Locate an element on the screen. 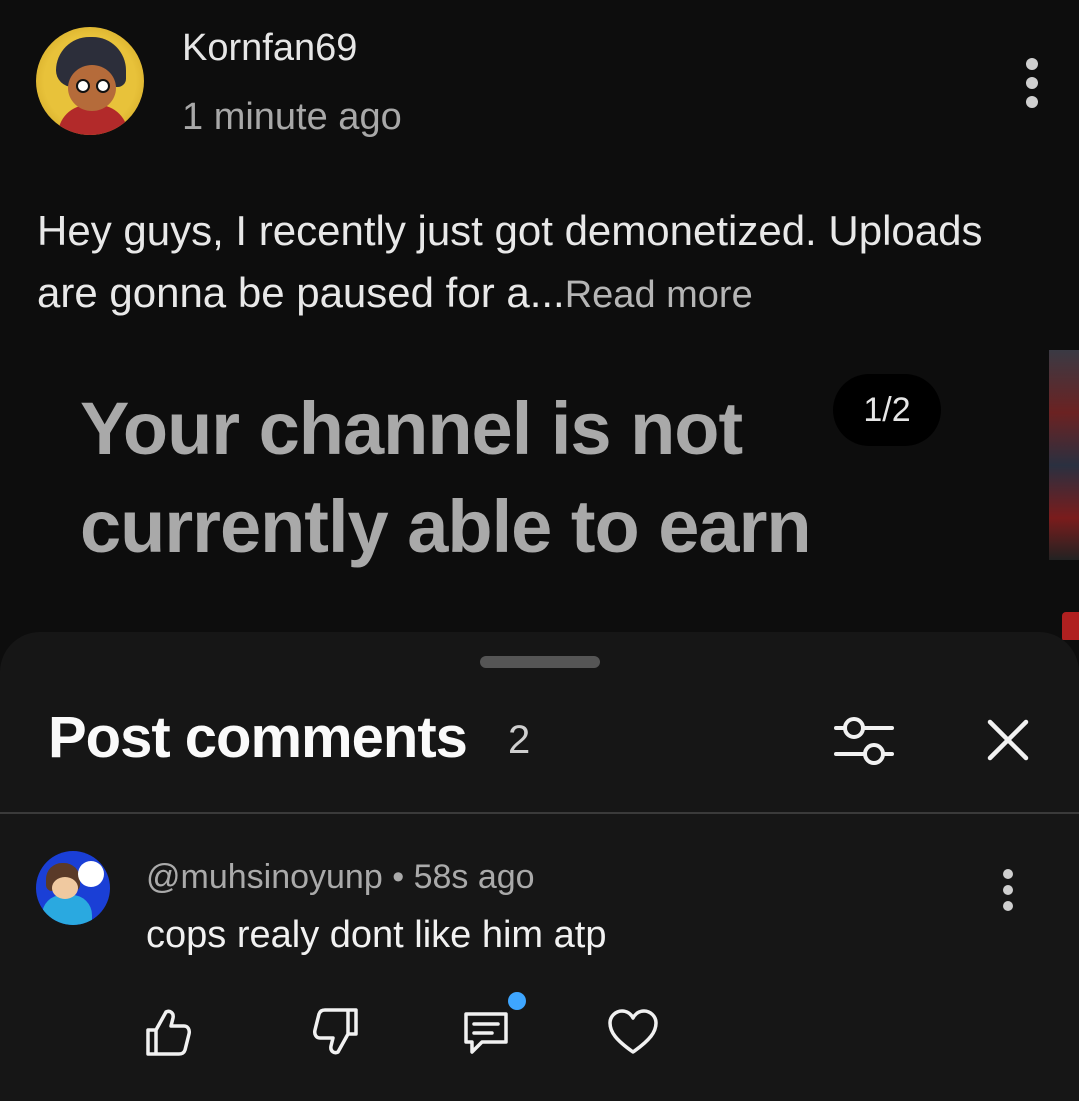 The image size is (1079, 1101). heart-button is located at coordinates (633, 1034).